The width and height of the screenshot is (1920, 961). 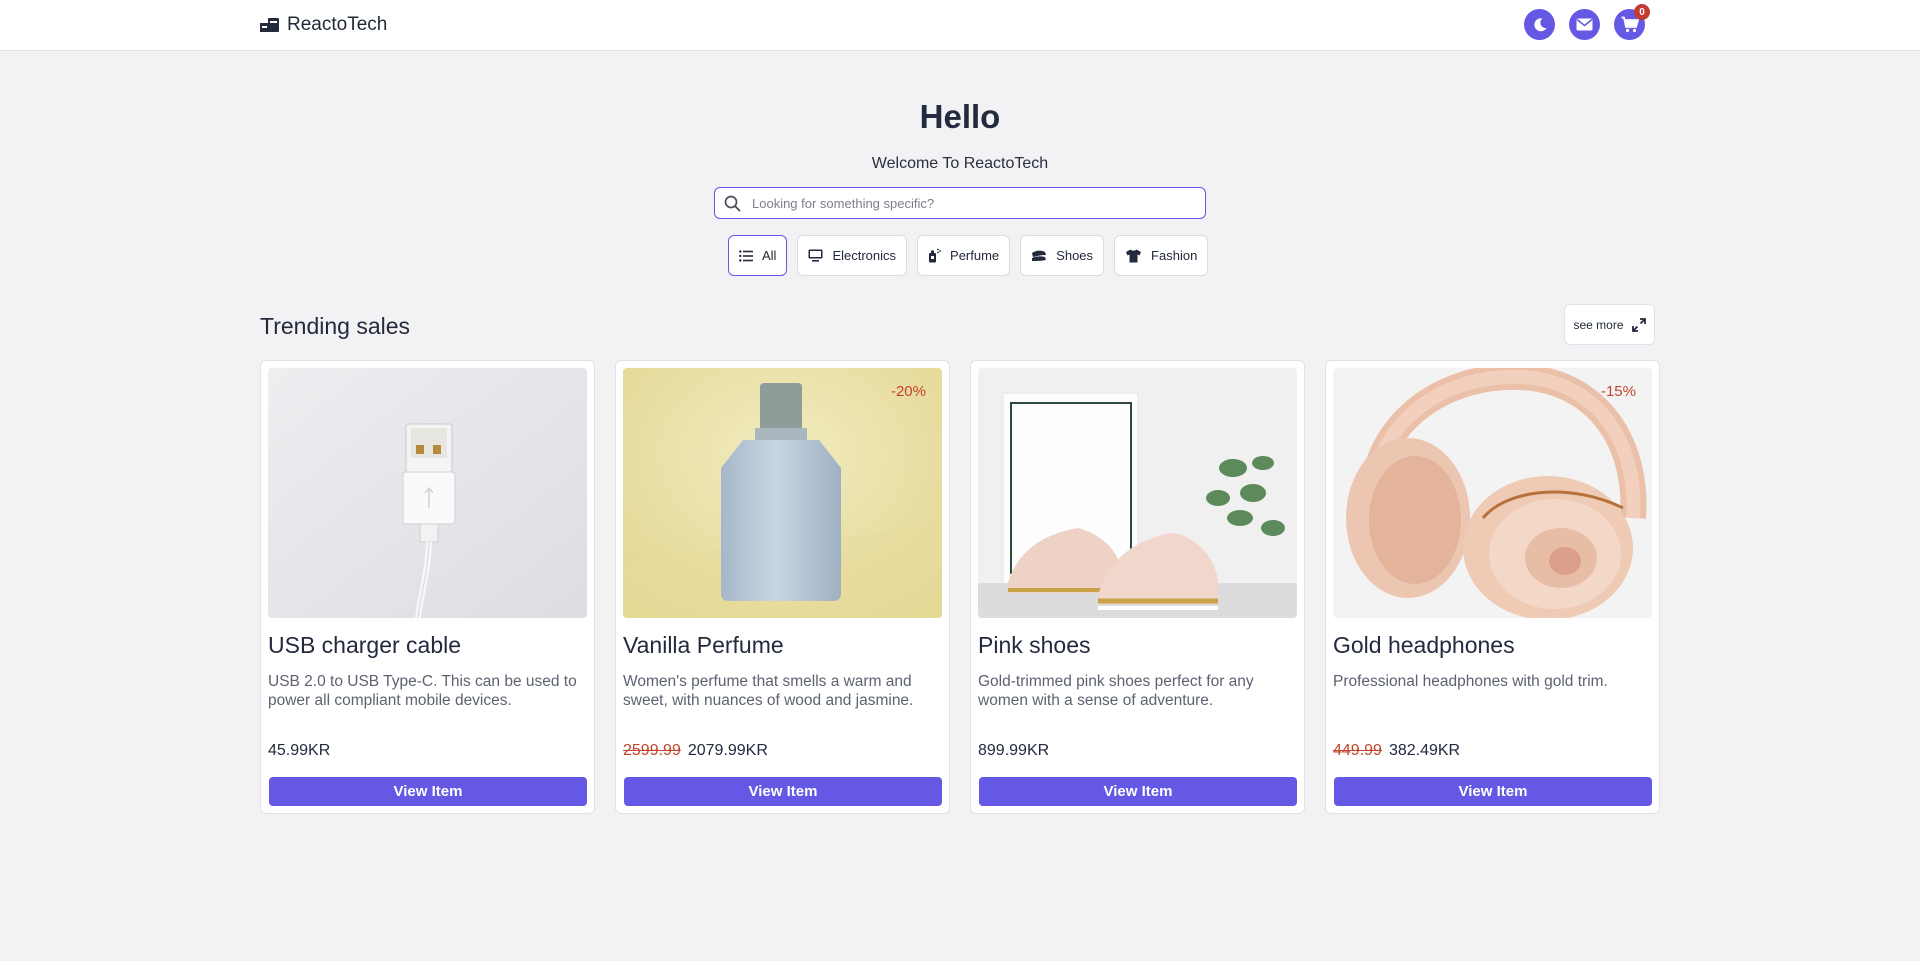 What do you see at coordinates (1424, 645) in the screenshot?
I see `product-name: Gold headphones` at bounding box center [1424, 645].